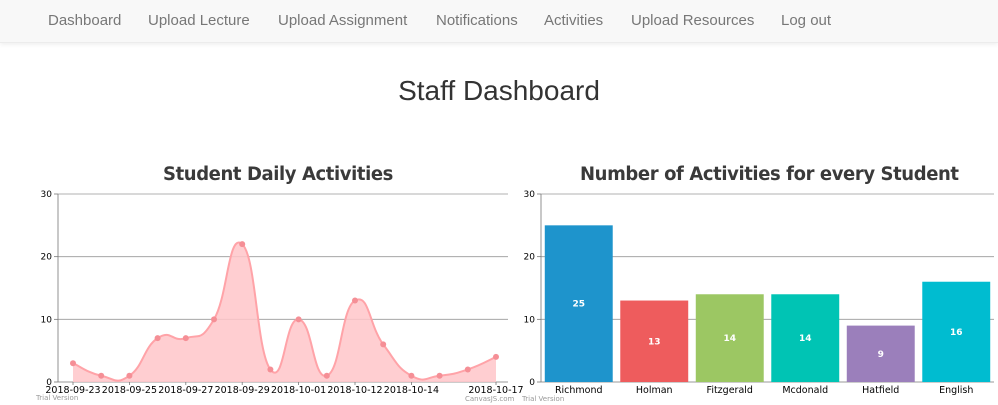 This screenshot has width=998, height=405. I want to click on bar-category-label-holman: Holman, so click(654, 390).